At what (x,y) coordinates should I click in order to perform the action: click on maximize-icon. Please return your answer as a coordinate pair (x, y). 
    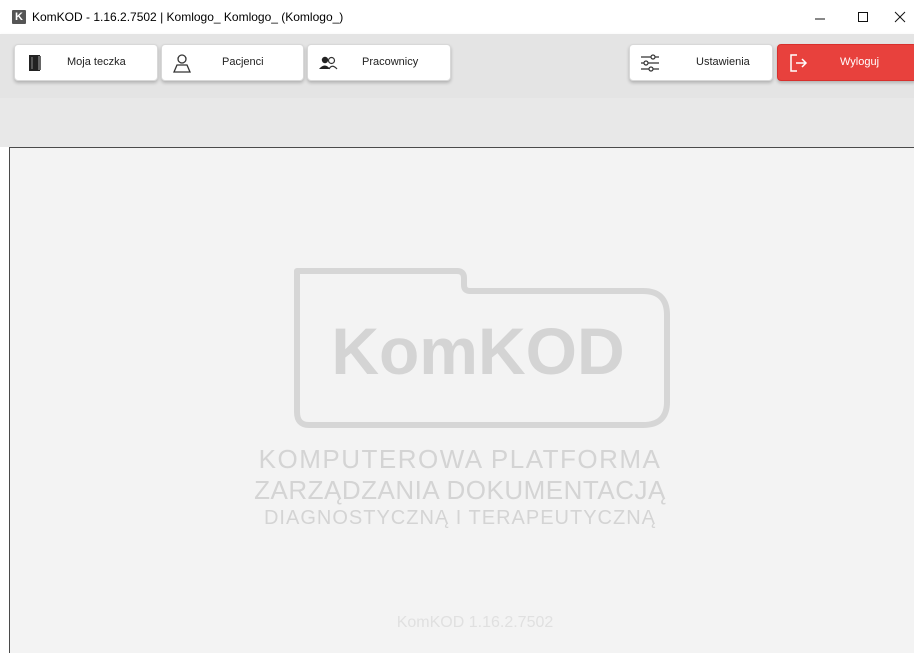
    Looking at the image, I should click on (863, 17).